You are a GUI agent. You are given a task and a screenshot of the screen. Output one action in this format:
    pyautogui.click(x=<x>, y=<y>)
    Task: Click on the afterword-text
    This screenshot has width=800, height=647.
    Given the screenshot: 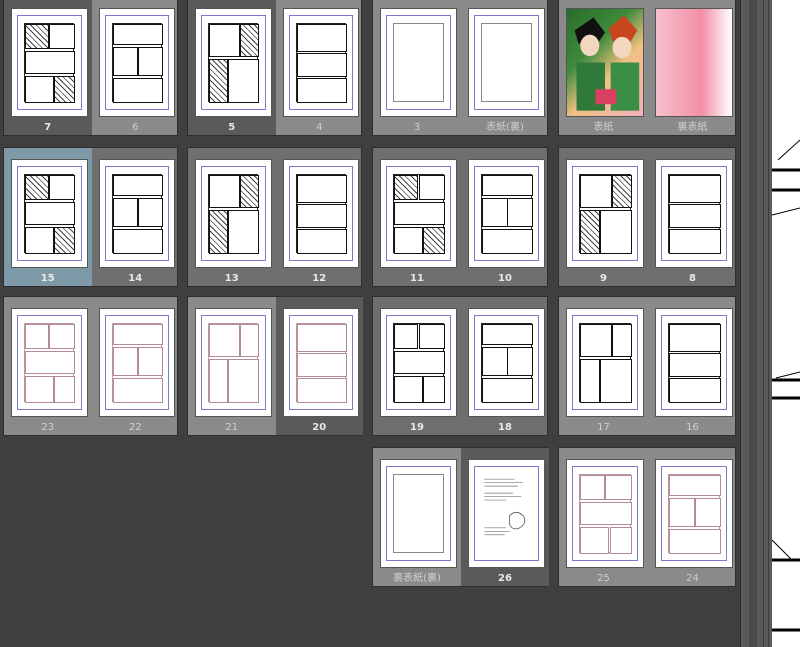 What is the action you would take?
    pyautogui.click(x=506, y=513)
    